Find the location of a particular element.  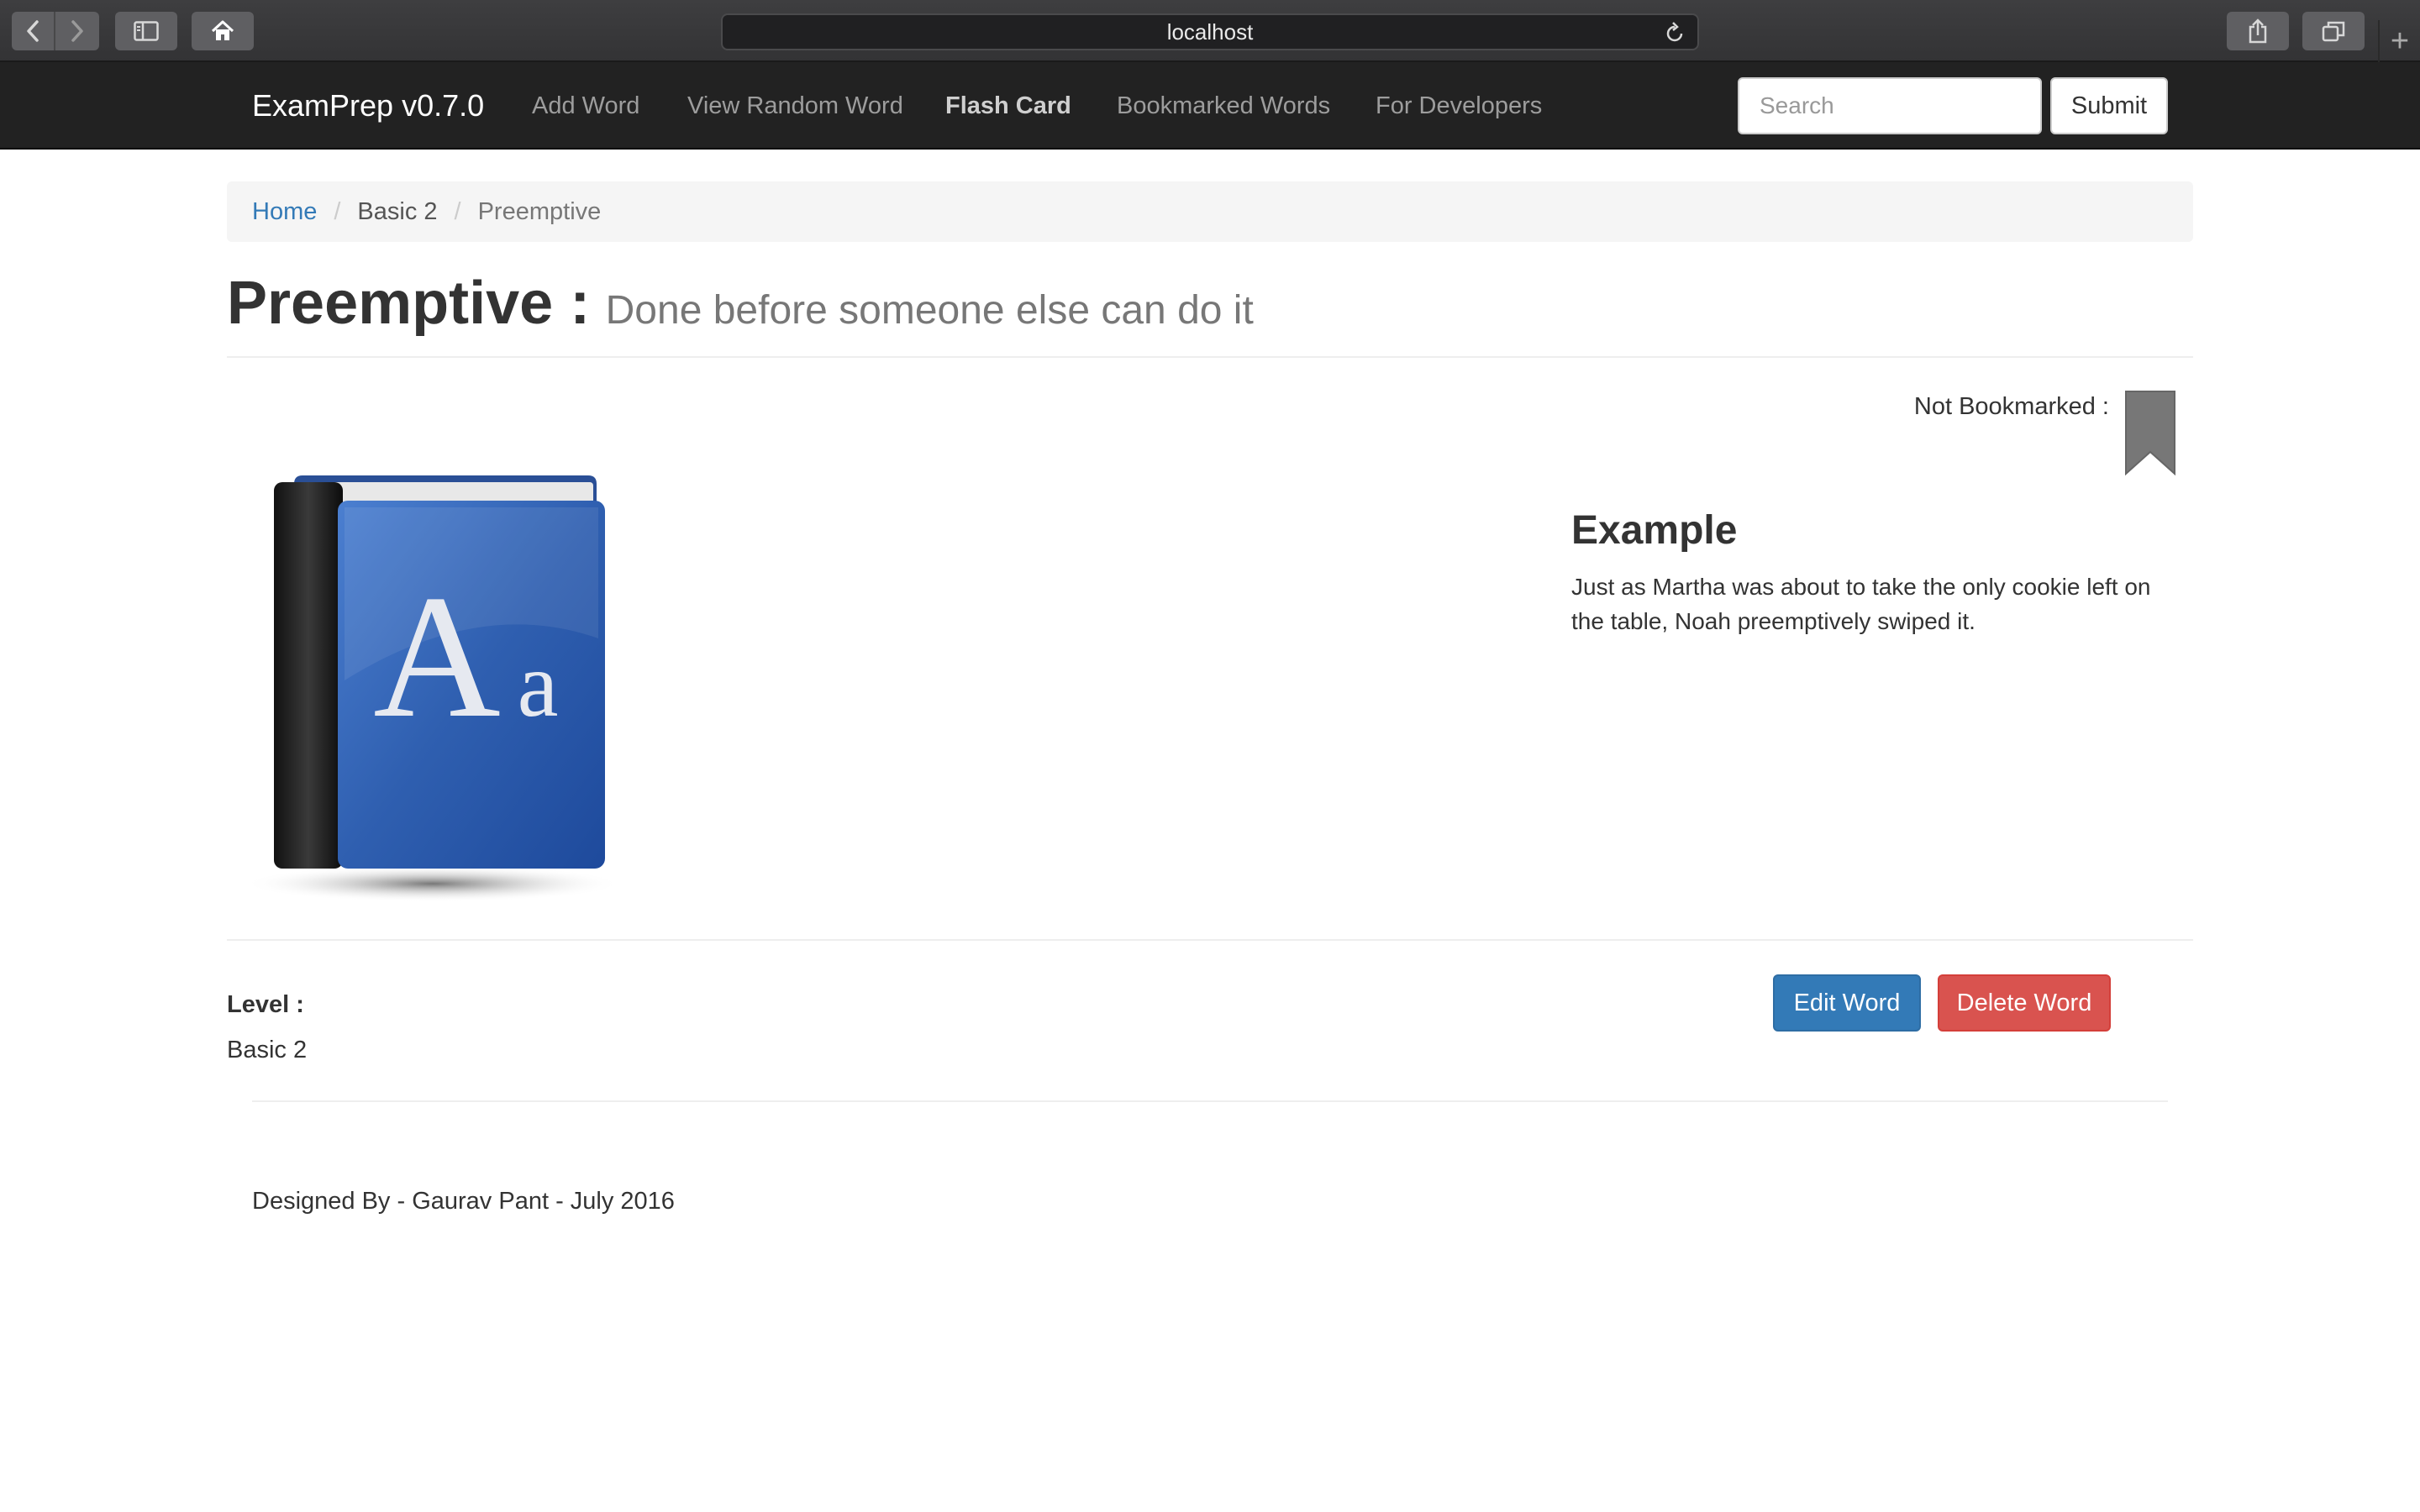

footer-credit: Designed By - Gaurav Pant - July 2016 is located at coordinates (464, 1201).